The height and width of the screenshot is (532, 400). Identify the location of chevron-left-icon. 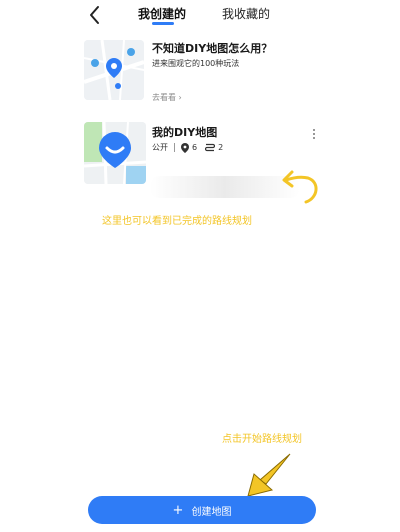
(94, 15).